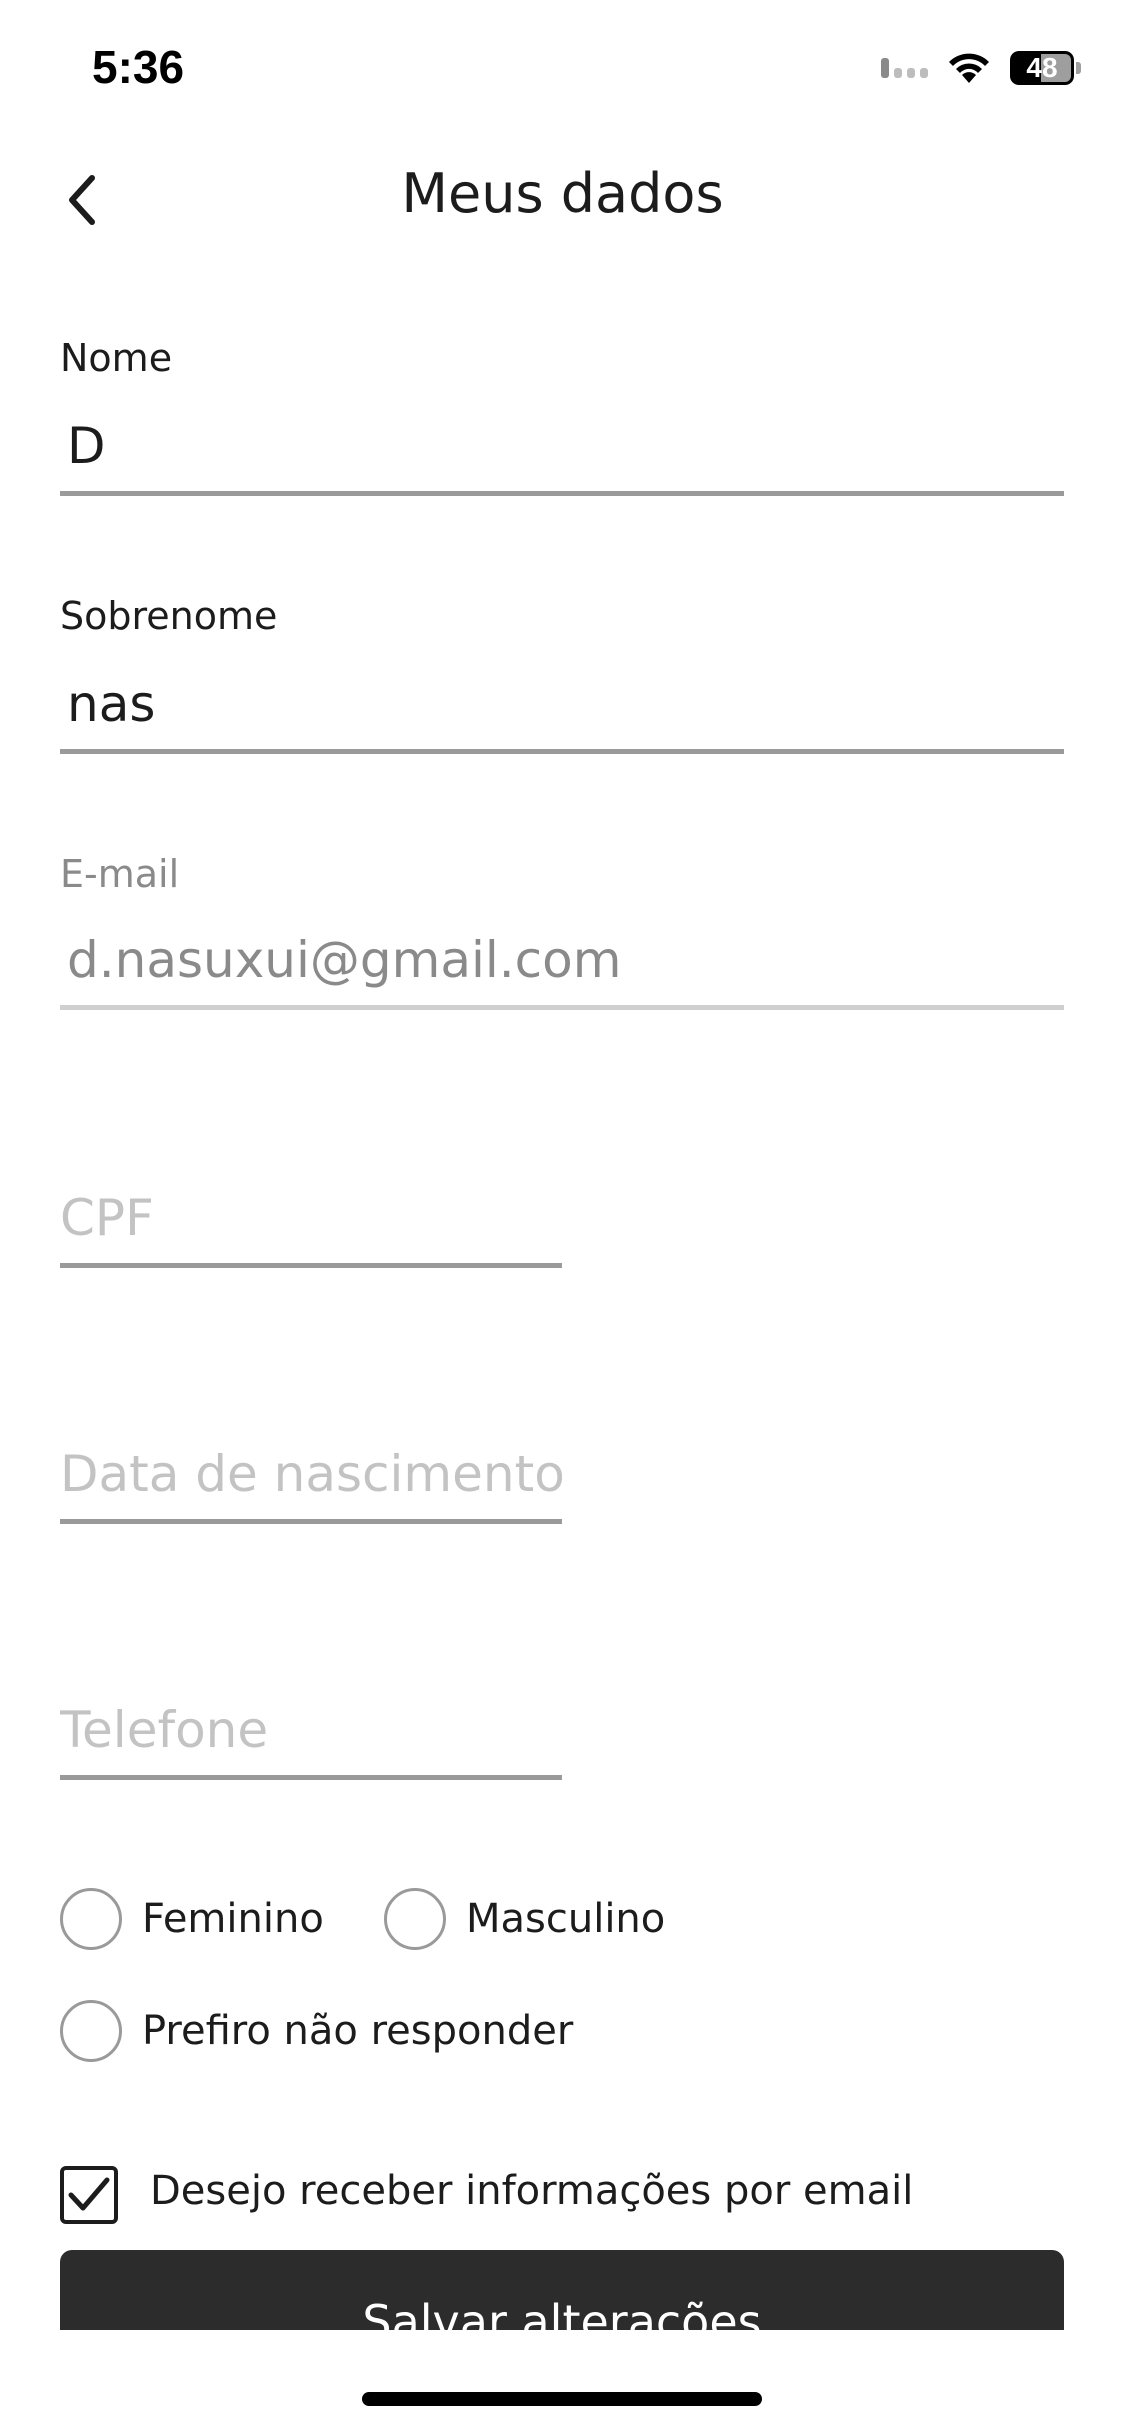 This screenshot has width=1125, height=2436. What do you see at coordinates (415, 1919) in the screenshot?
I see `radio-masculino-circle` at bounding box center [415, 1919].